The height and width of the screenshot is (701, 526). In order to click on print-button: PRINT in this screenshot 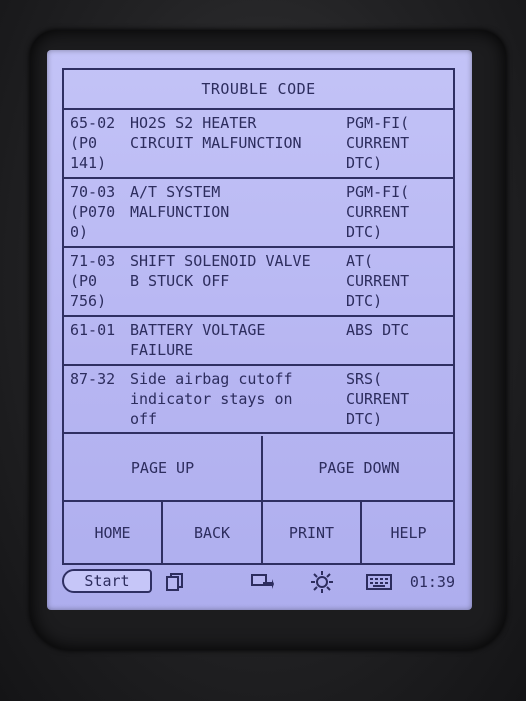, I will do `click(311, 532)`.